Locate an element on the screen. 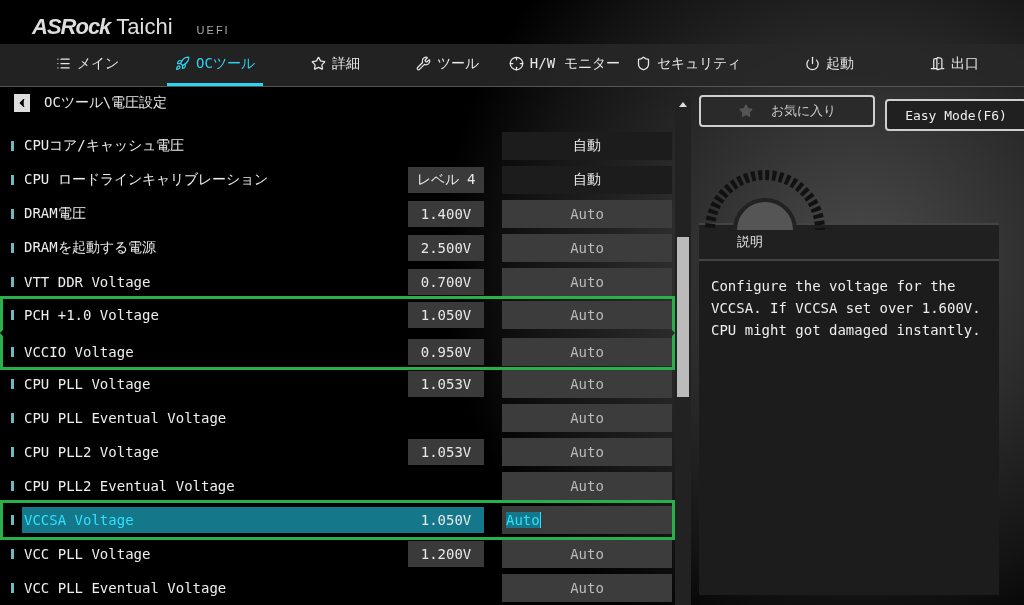 The image size is (1024, 605). model-name: Taichi is located at coordinates (144, 27).